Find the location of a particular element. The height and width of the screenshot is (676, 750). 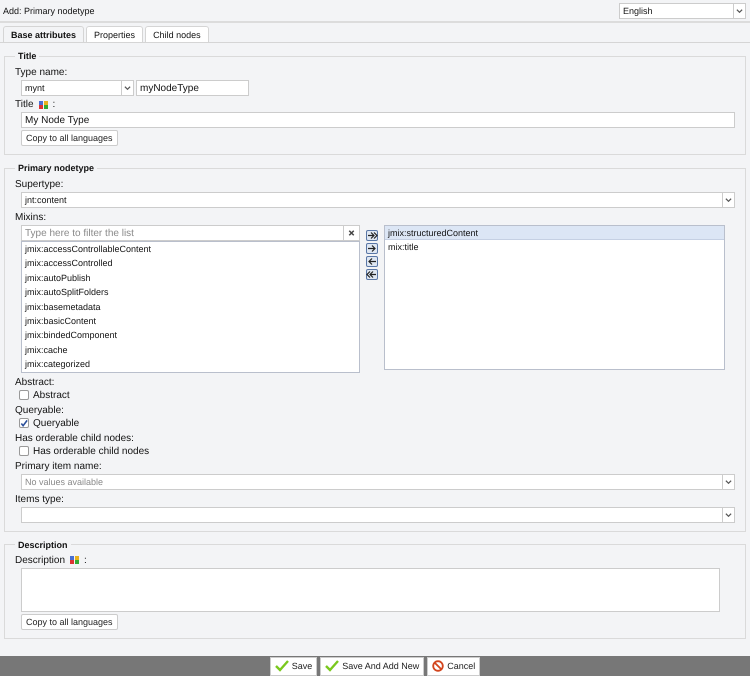

field-label: Abstract: is located at coordinates (35, 382).